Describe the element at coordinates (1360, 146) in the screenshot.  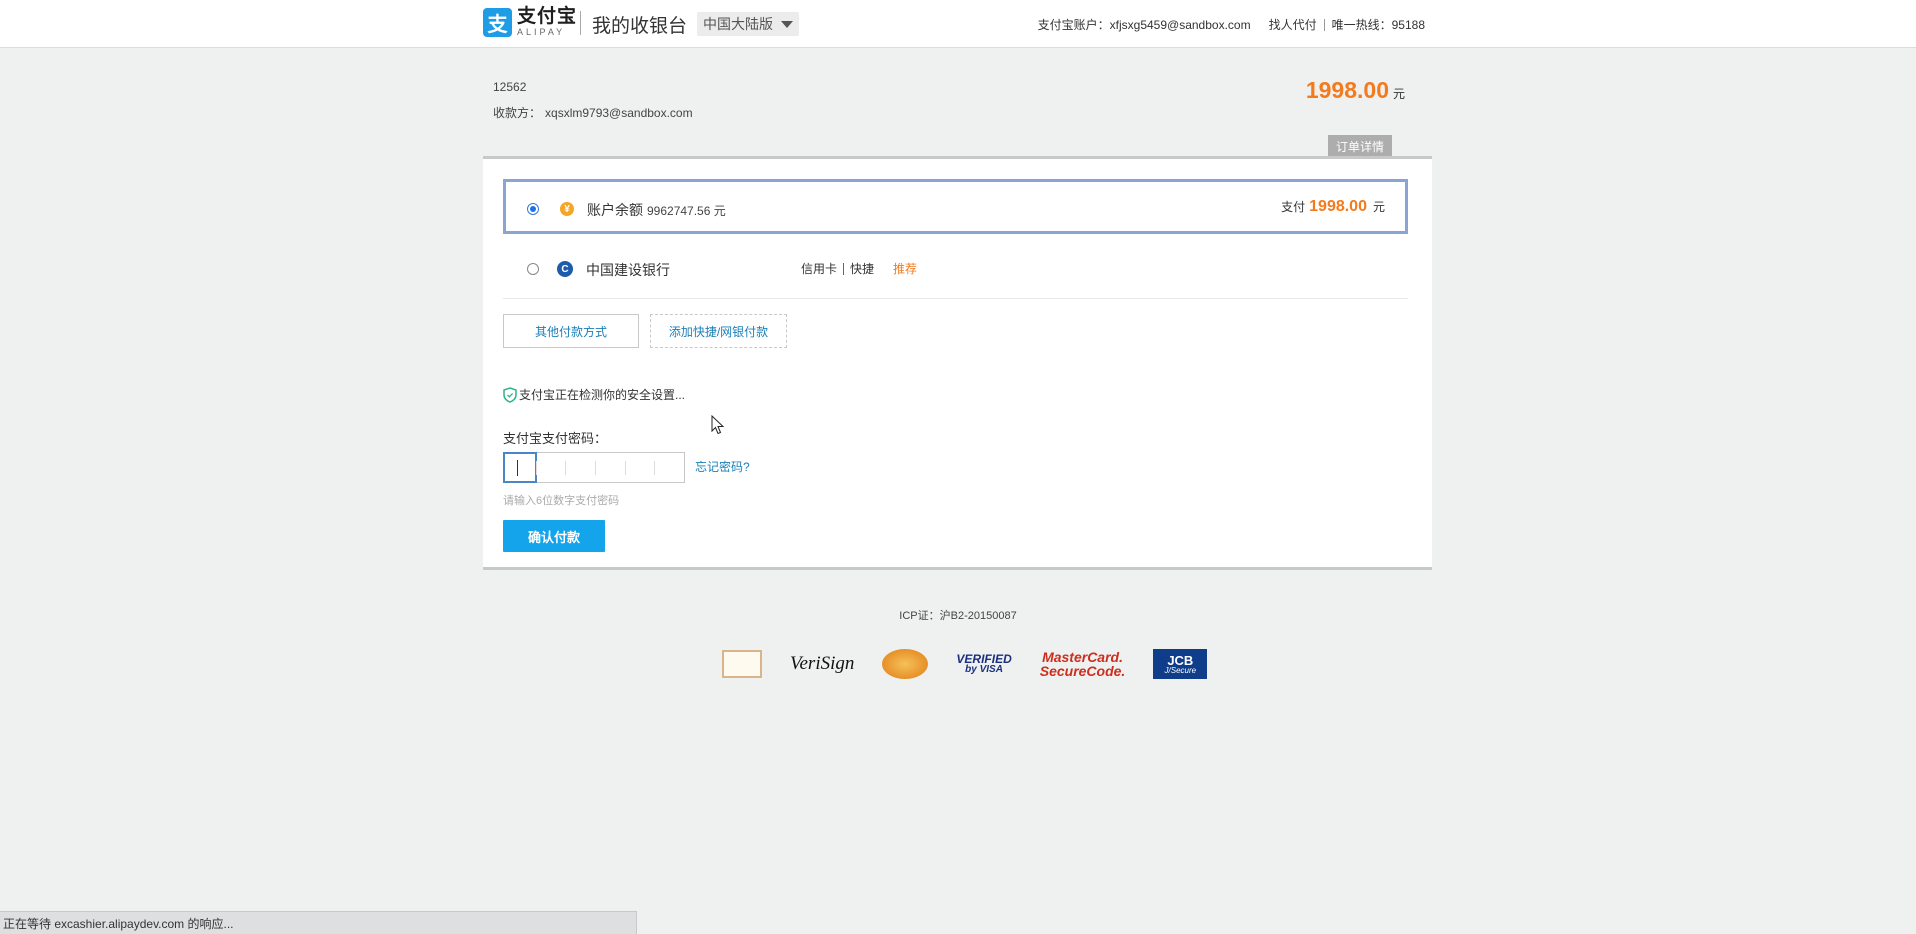
I see `order-detail-tab: 订单详情` at that location.